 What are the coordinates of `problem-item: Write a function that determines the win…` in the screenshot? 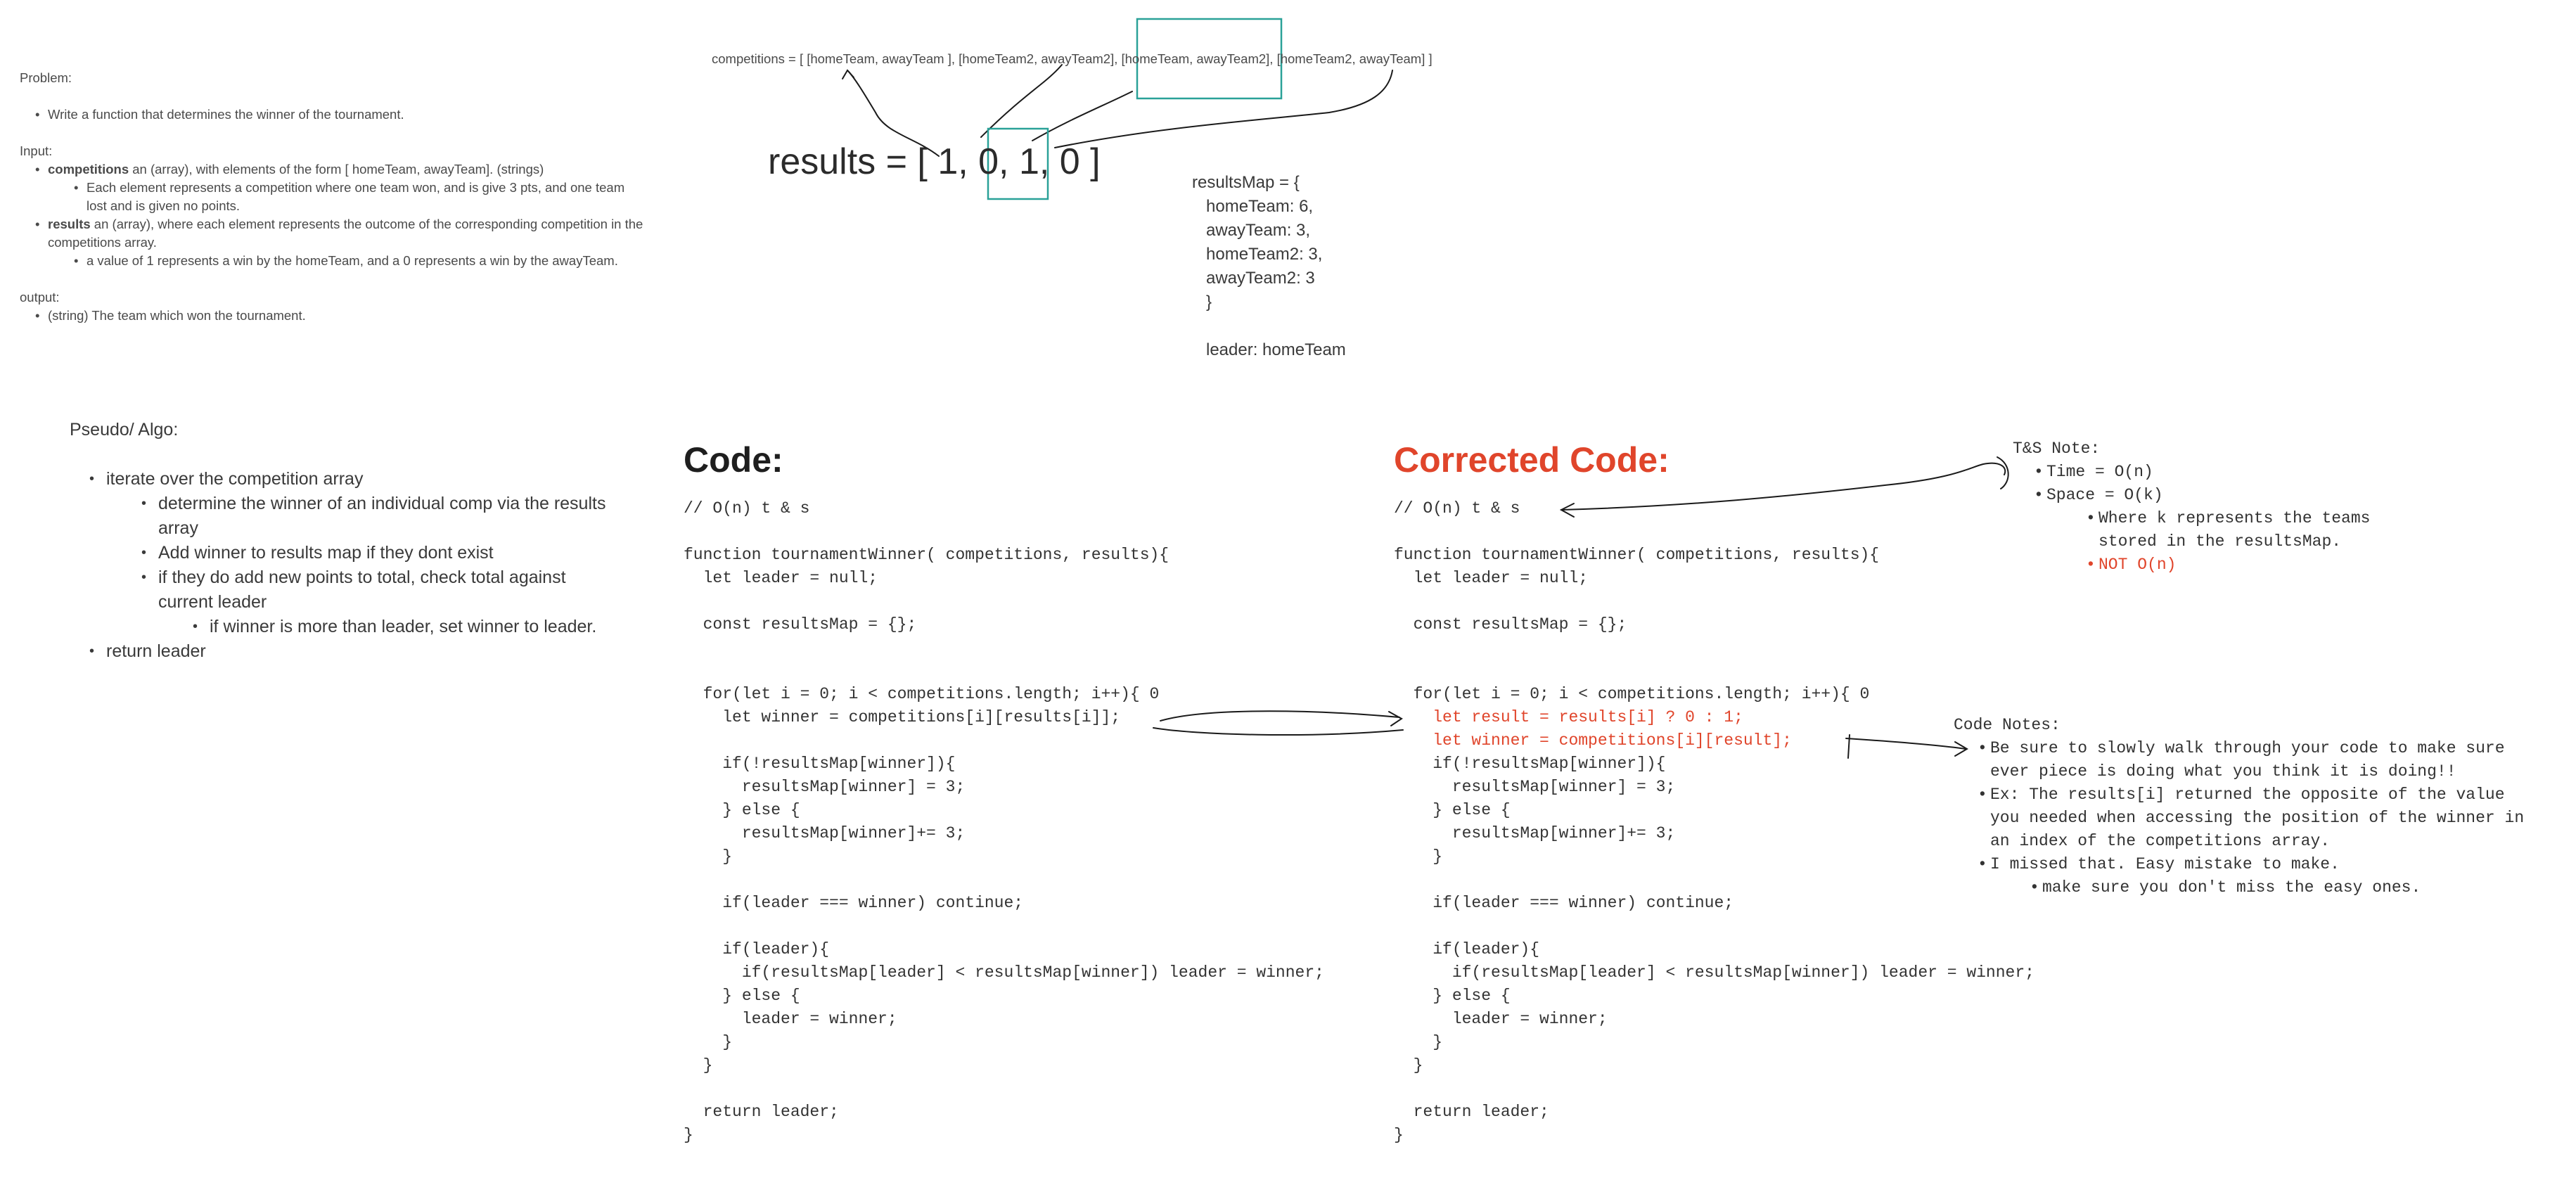 It's located at (344, 114).